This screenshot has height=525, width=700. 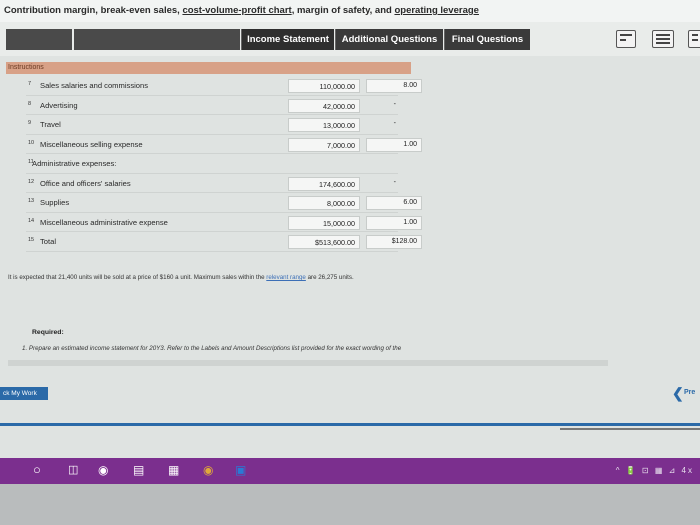 What do you see at coordinates (50, 124) in the screenshot?
I see `row-label: Travel` at bounding box center [50, 124].